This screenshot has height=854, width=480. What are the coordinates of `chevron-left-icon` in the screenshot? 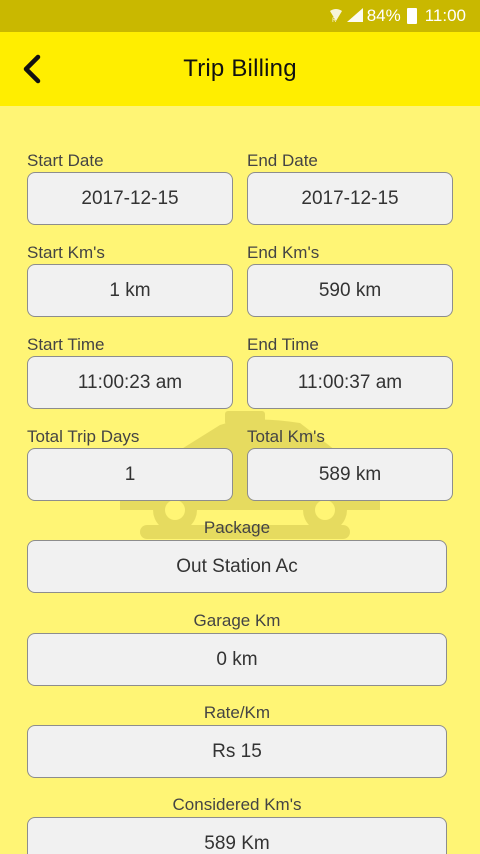 It's located at (32, 69).